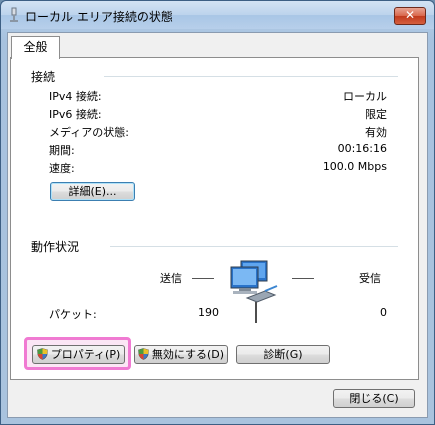  What do you see at coordinates (254, 246) in the screenshot?
I see `activity-separator` at bounding box center [254, 246].